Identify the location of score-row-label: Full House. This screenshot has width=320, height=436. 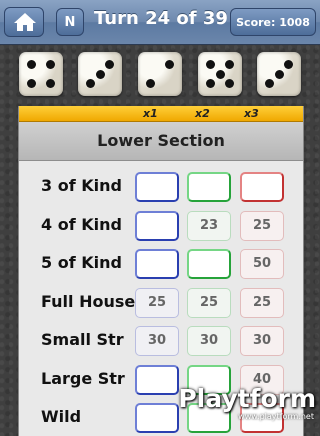
(88, 301).